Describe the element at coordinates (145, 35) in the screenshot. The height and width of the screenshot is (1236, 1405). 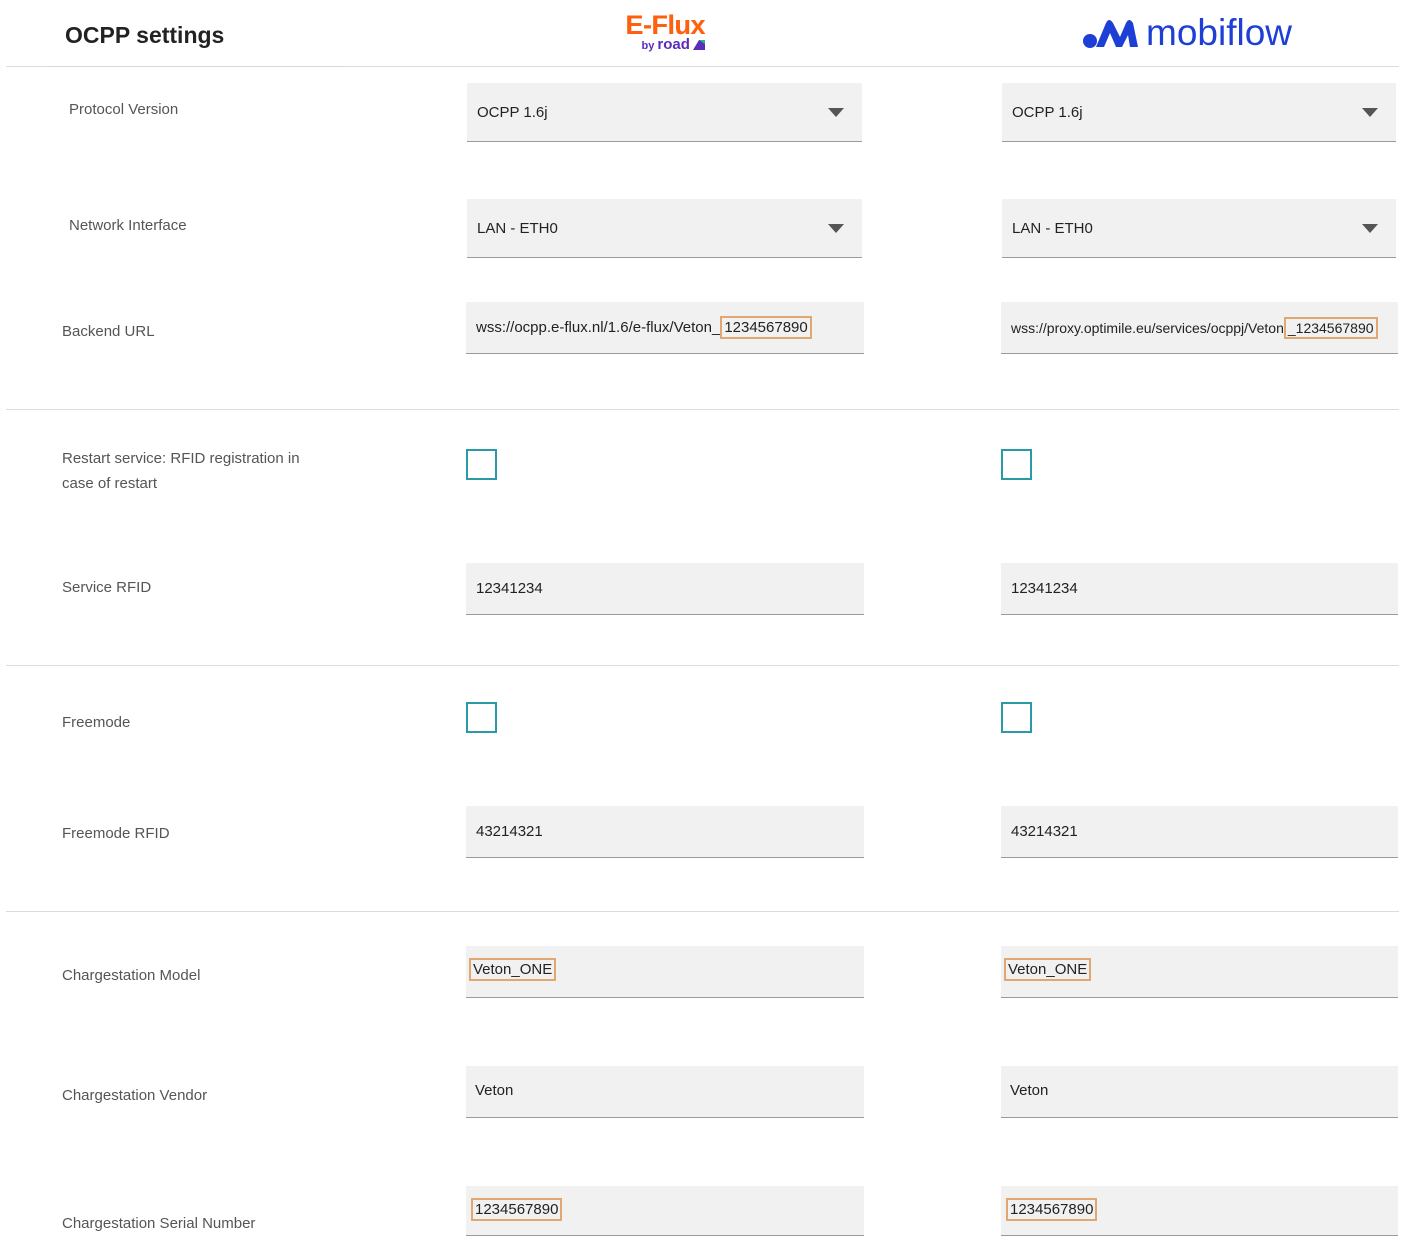
I see `page-title: OCPP settings` at that location.